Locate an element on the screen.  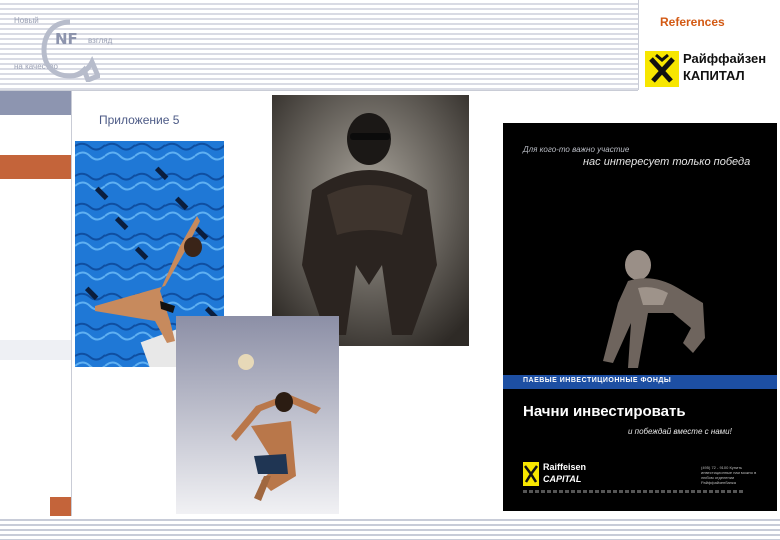
photo-swimmer-crouch is located at coordinates (370, 220).